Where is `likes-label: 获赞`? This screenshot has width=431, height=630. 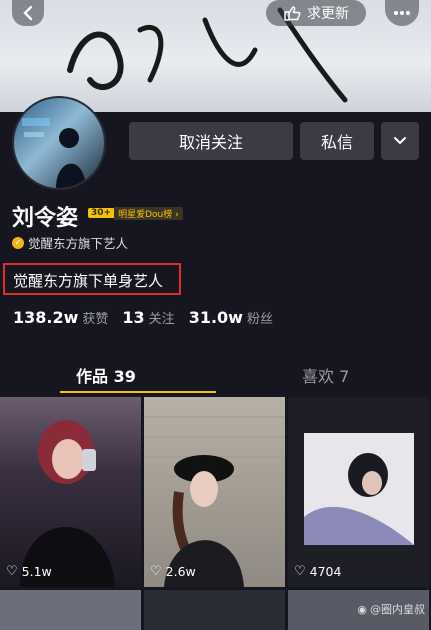
likes-label: 获赞 is located at coordinates (95, 319).